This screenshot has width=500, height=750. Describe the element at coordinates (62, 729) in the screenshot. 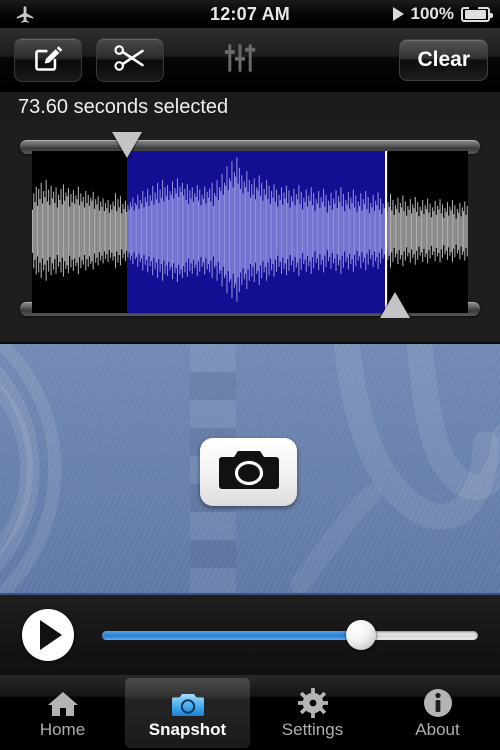

I see `tab-home-label: Home` at that location.